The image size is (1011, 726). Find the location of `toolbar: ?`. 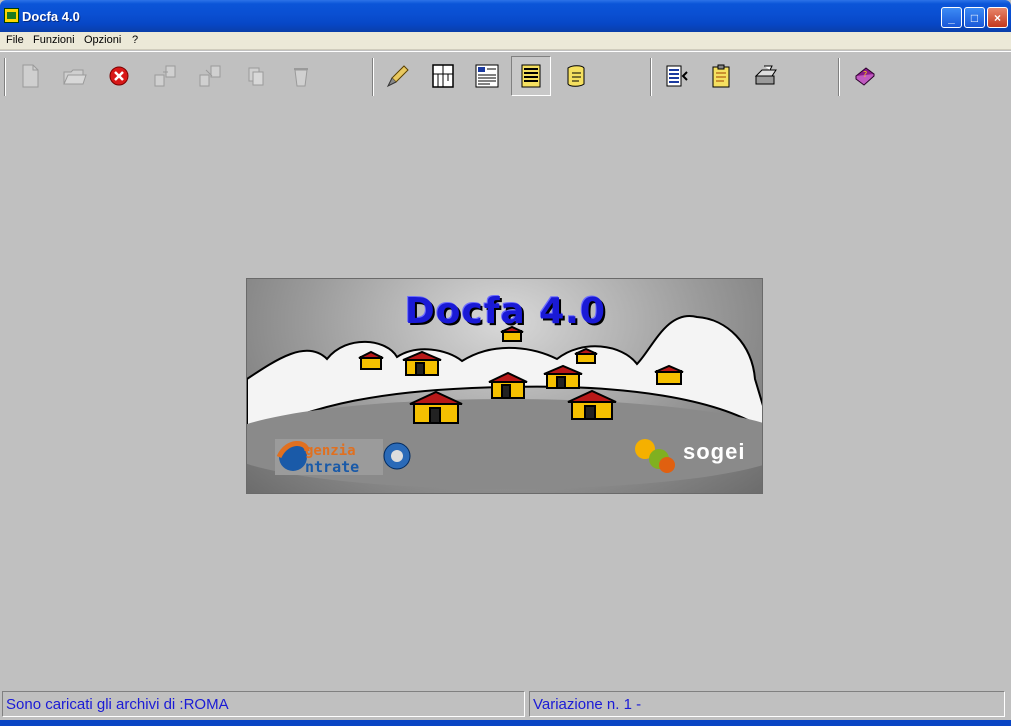

toolbar: ? is located at coordinates (505, 74).